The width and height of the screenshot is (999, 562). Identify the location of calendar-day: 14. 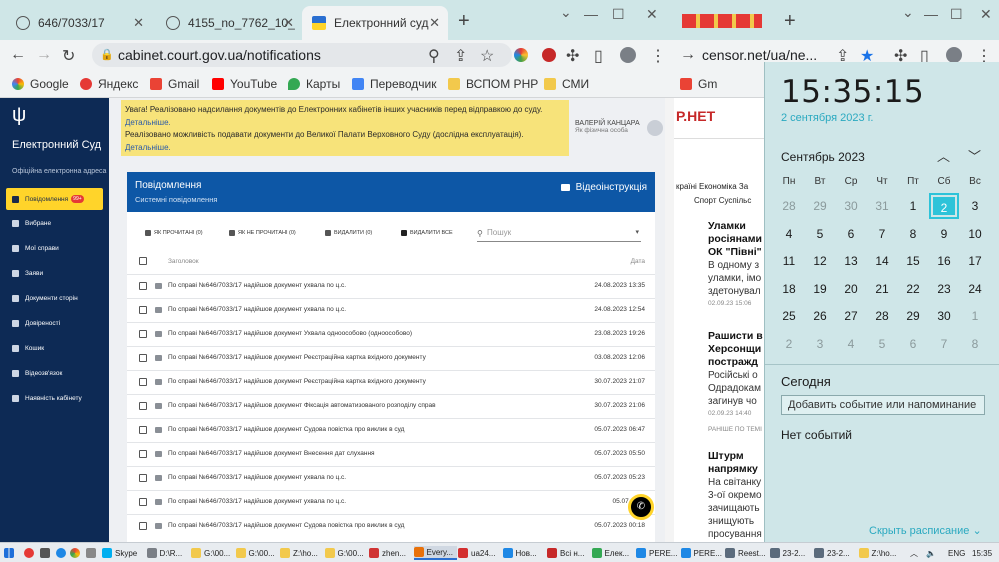
(882, 261).